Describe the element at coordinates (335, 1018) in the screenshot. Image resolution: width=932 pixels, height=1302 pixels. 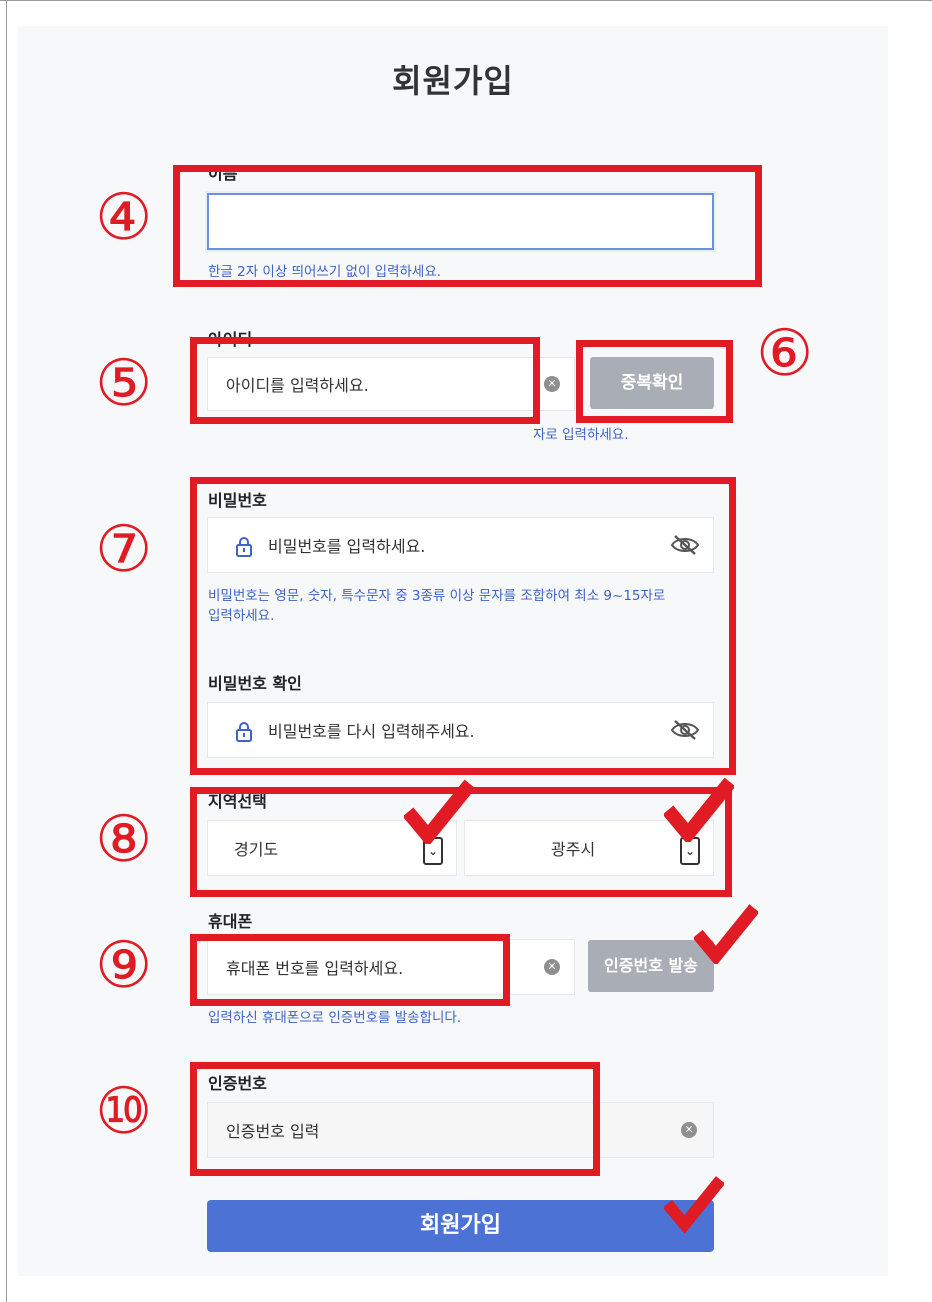
I see `phone-hint: 입력하신 휴대폰으로 인증번호를 발송합니다.` at that location.